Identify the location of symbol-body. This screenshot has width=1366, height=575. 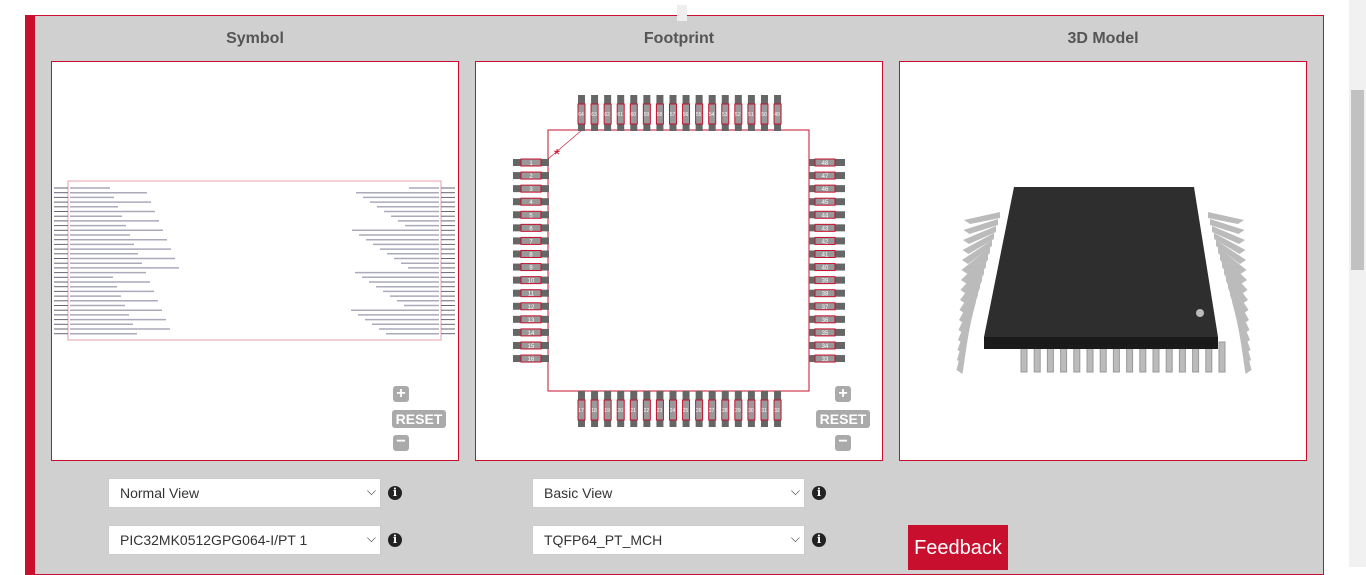
(254, 260).